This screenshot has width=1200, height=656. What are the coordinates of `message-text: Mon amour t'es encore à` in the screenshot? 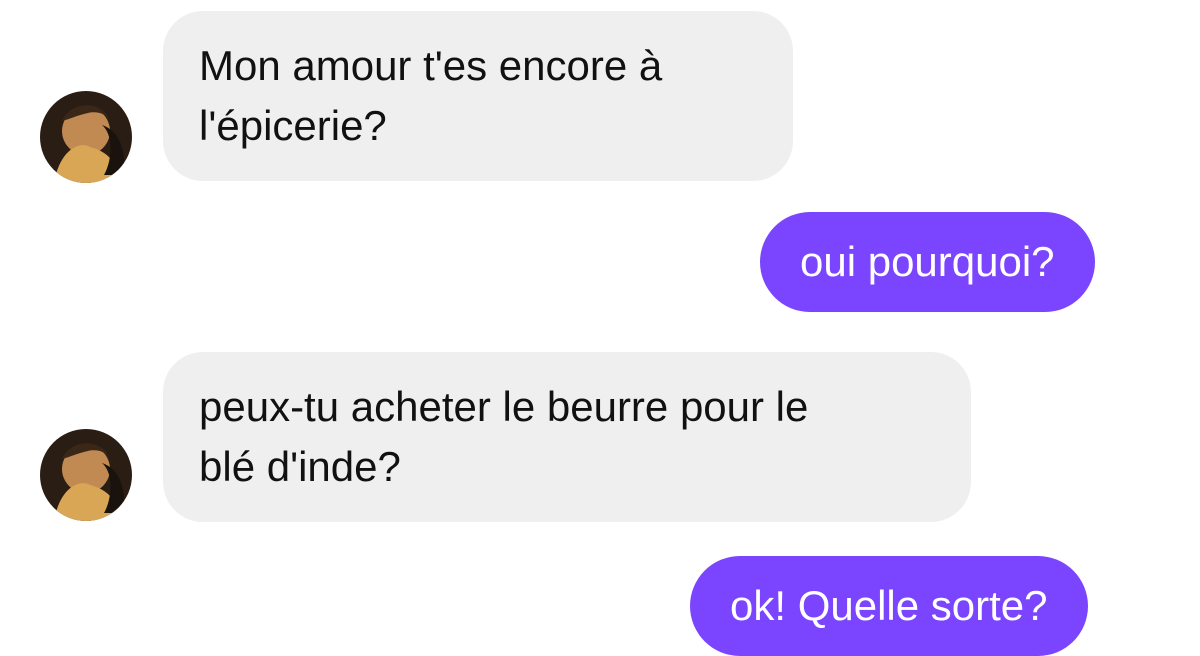 It's located at (431, 65).